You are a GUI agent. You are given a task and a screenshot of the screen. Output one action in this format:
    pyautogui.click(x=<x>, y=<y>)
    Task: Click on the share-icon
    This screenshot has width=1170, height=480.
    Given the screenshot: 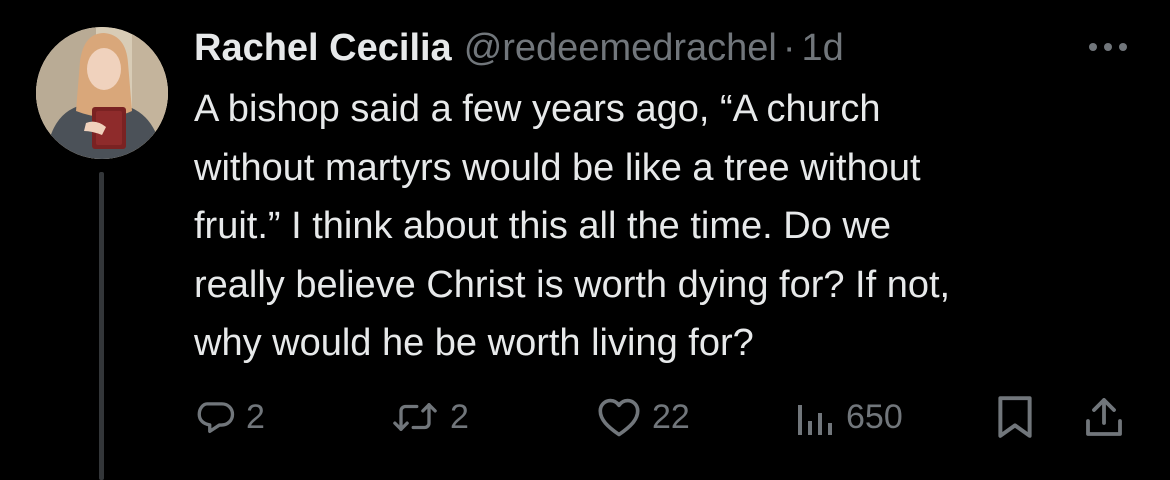 What is the action you would take?
    pyautogui.click(x=1104, y=417)
    